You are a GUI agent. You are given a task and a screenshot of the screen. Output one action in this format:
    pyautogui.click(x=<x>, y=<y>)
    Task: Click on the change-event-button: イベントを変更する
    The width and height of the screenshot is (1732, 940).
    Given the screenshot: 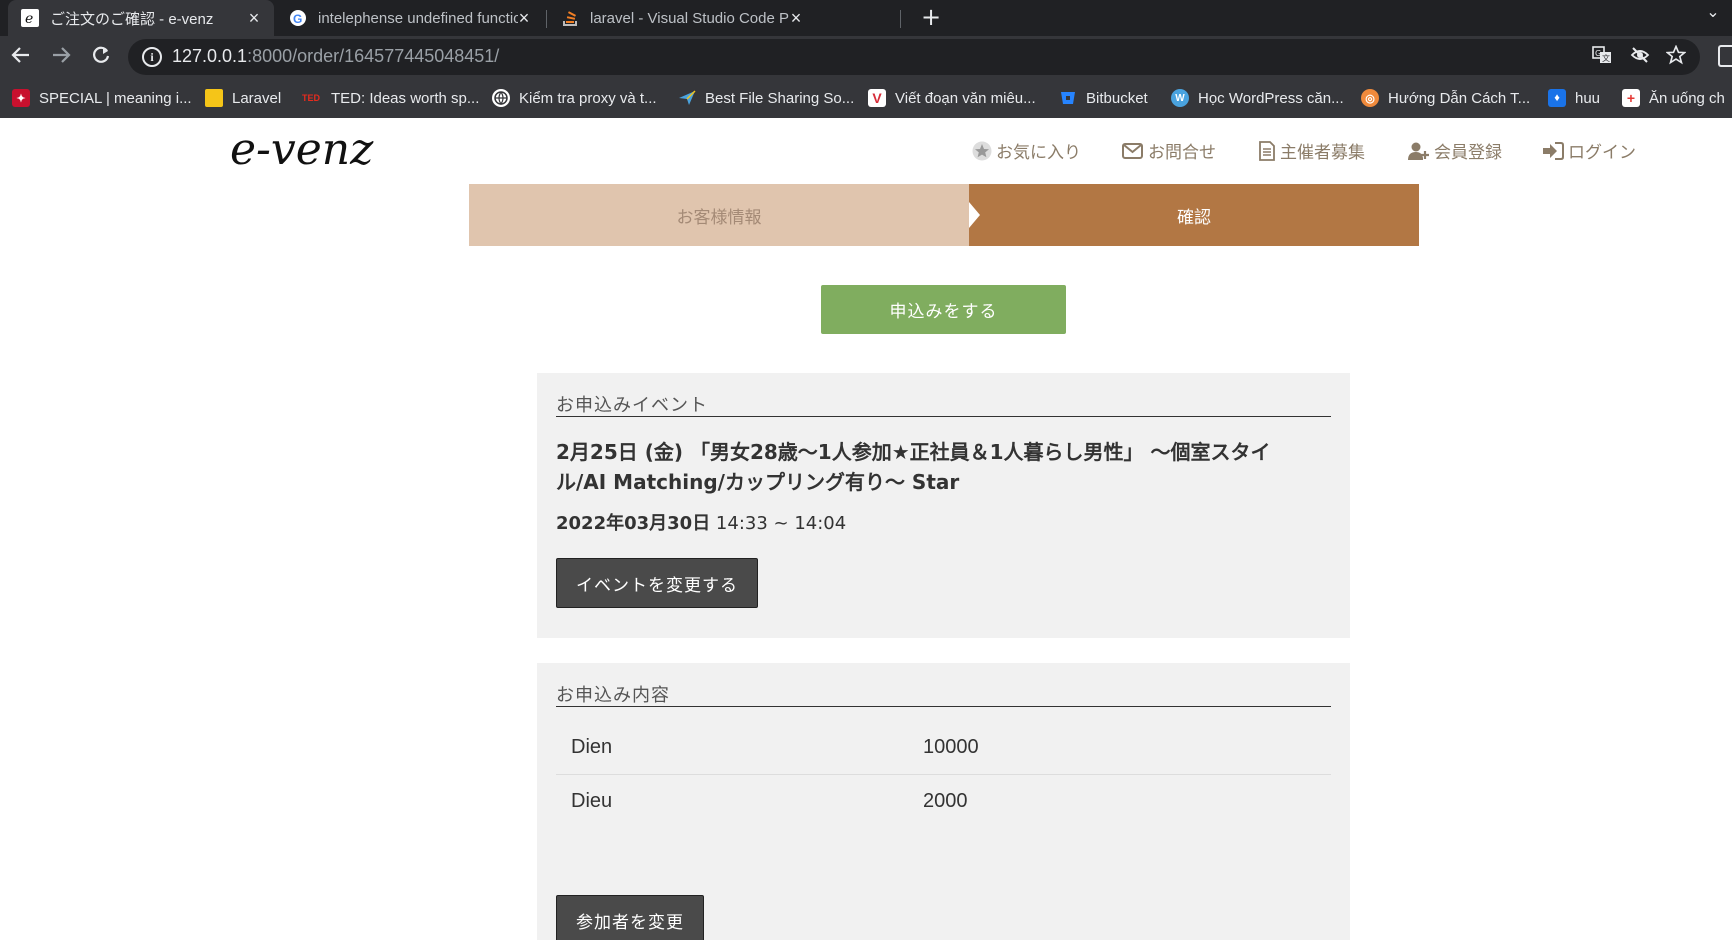 What is the action you would take?
    pyautogui.click(x=657, y=583)
    